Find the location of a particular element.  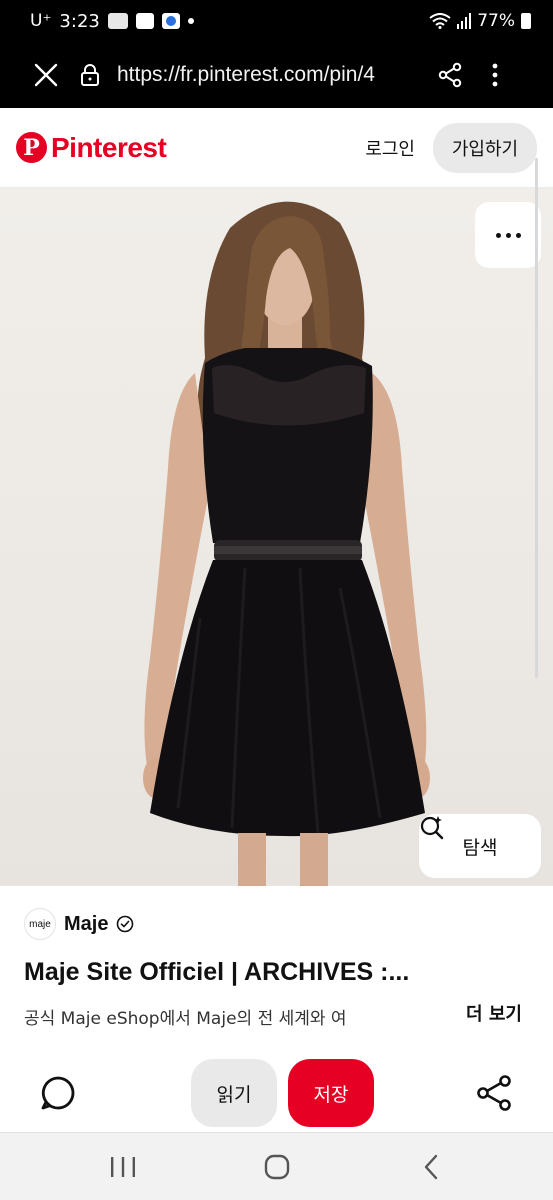

close-icon is located at coordinates (46, 75).